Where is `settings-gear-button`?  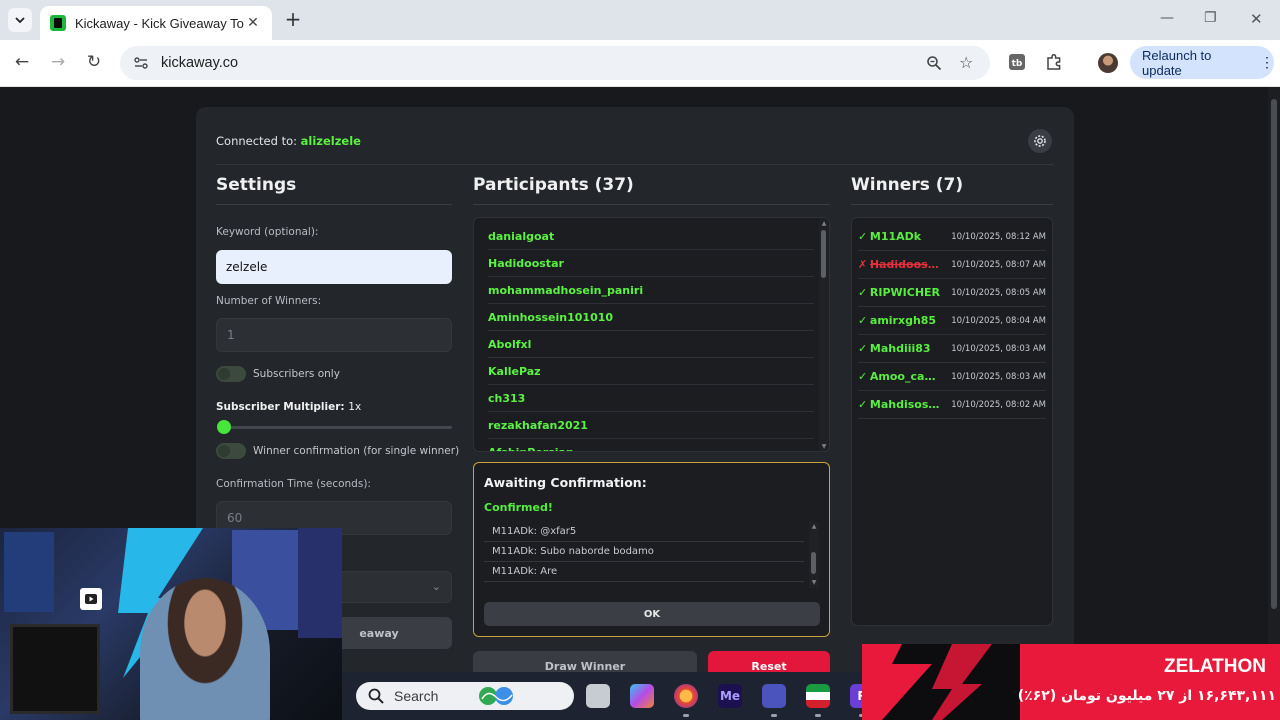 settings-gear-button is located at coordinates (1040, 141).